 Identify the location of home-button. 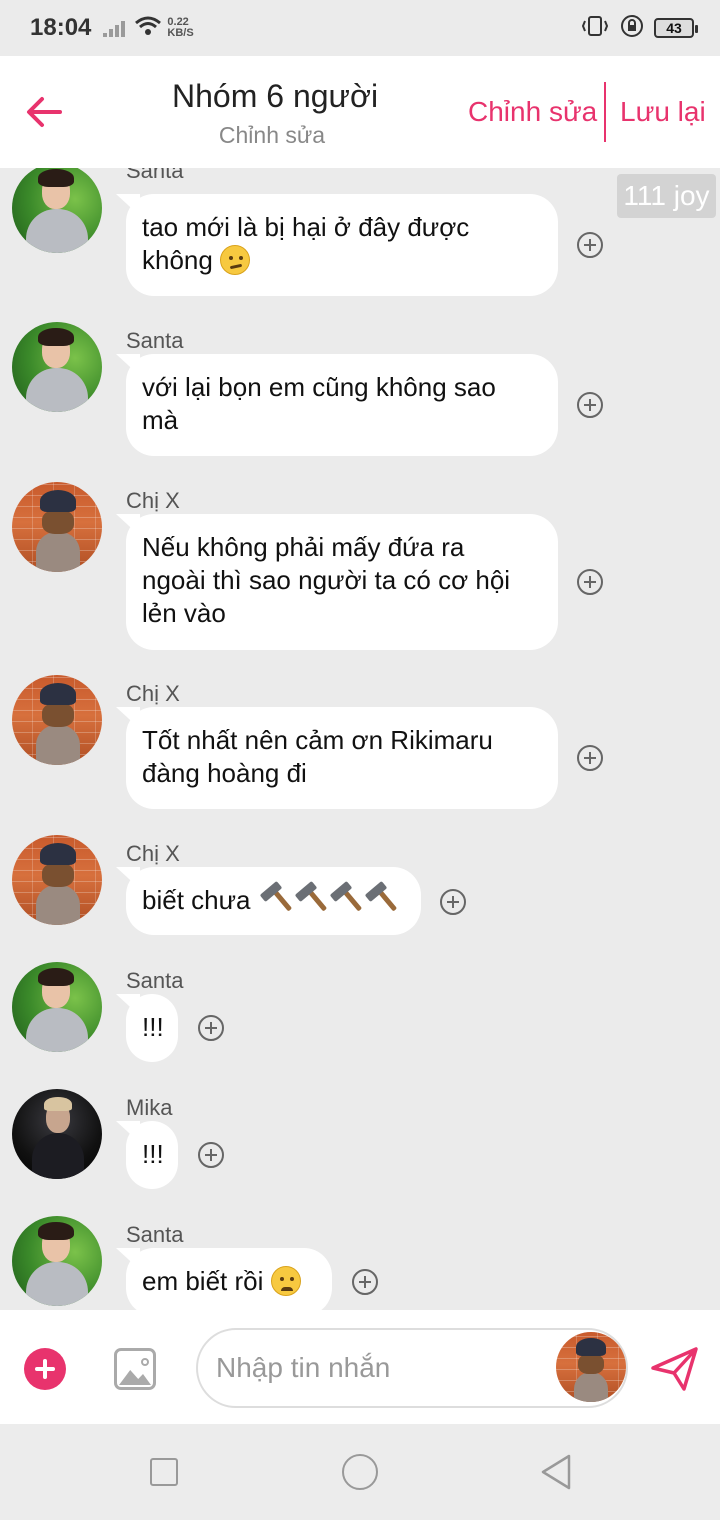
(360, 1472).